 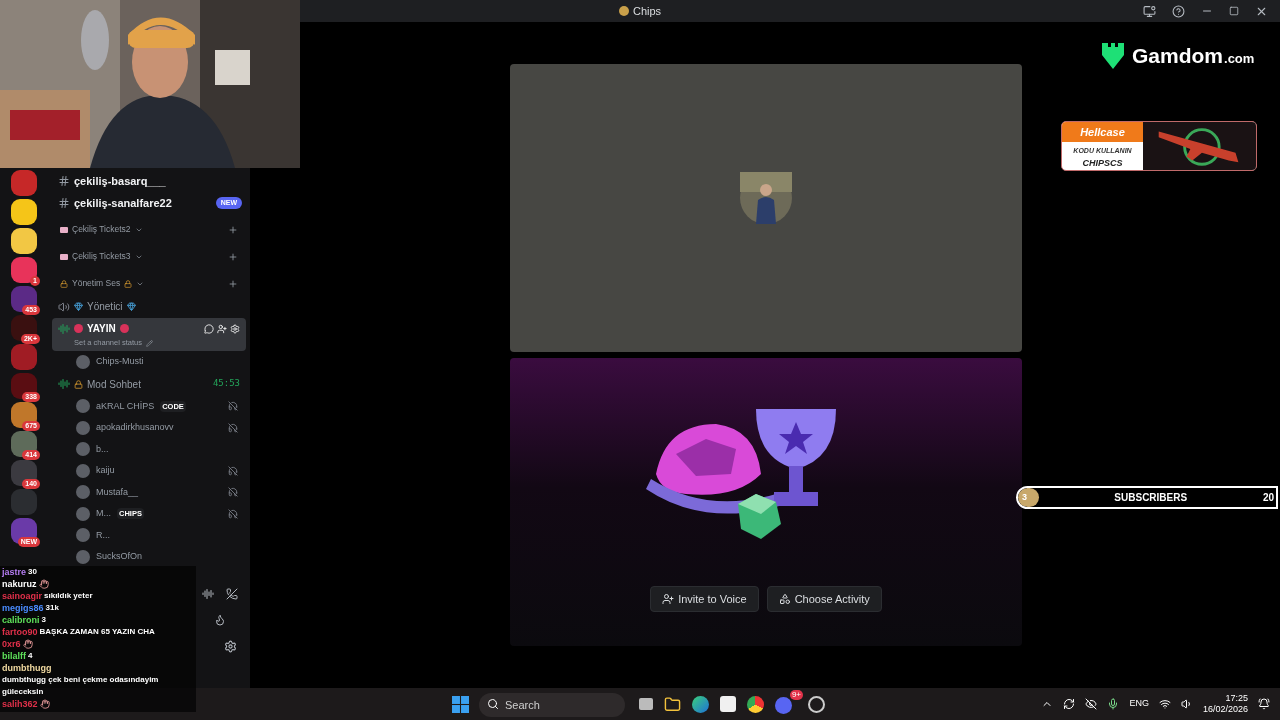 I want to click on call-timer: 45:53, so click(x=226, y=384).